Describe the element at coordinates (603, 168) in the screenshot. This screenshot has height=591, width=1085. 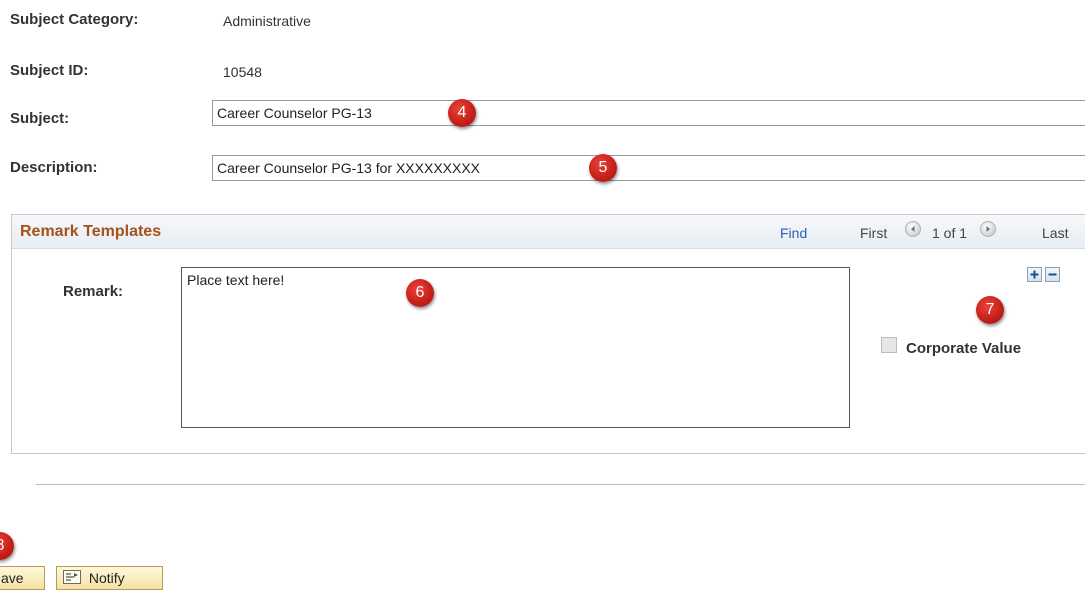
I see `callout-5-badge: 5` at that location.